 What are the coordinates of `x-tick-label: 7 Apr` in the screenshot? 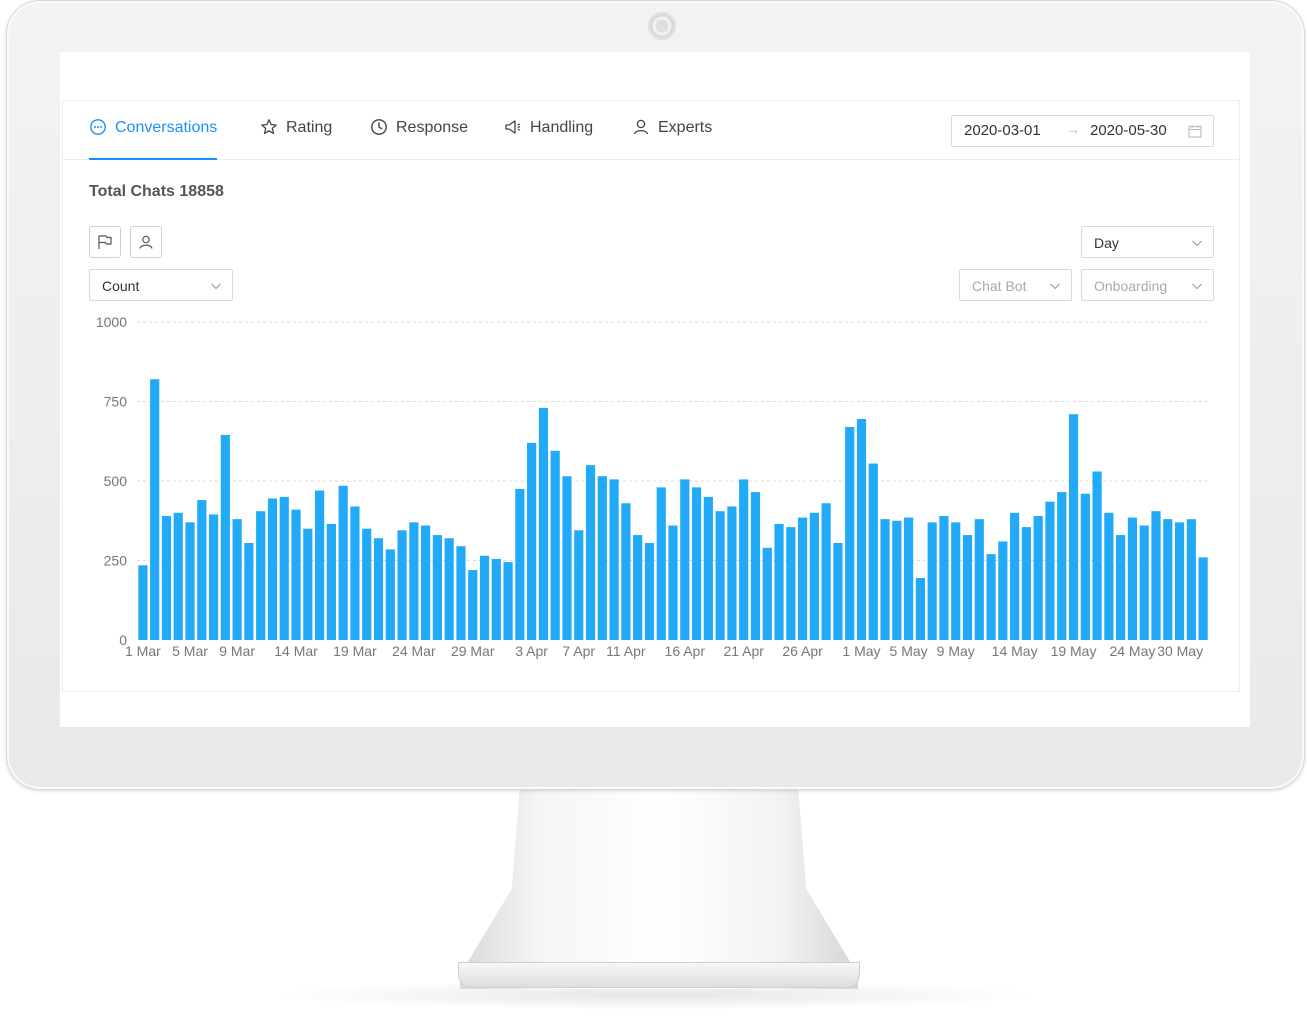 It's located at (578, 651).